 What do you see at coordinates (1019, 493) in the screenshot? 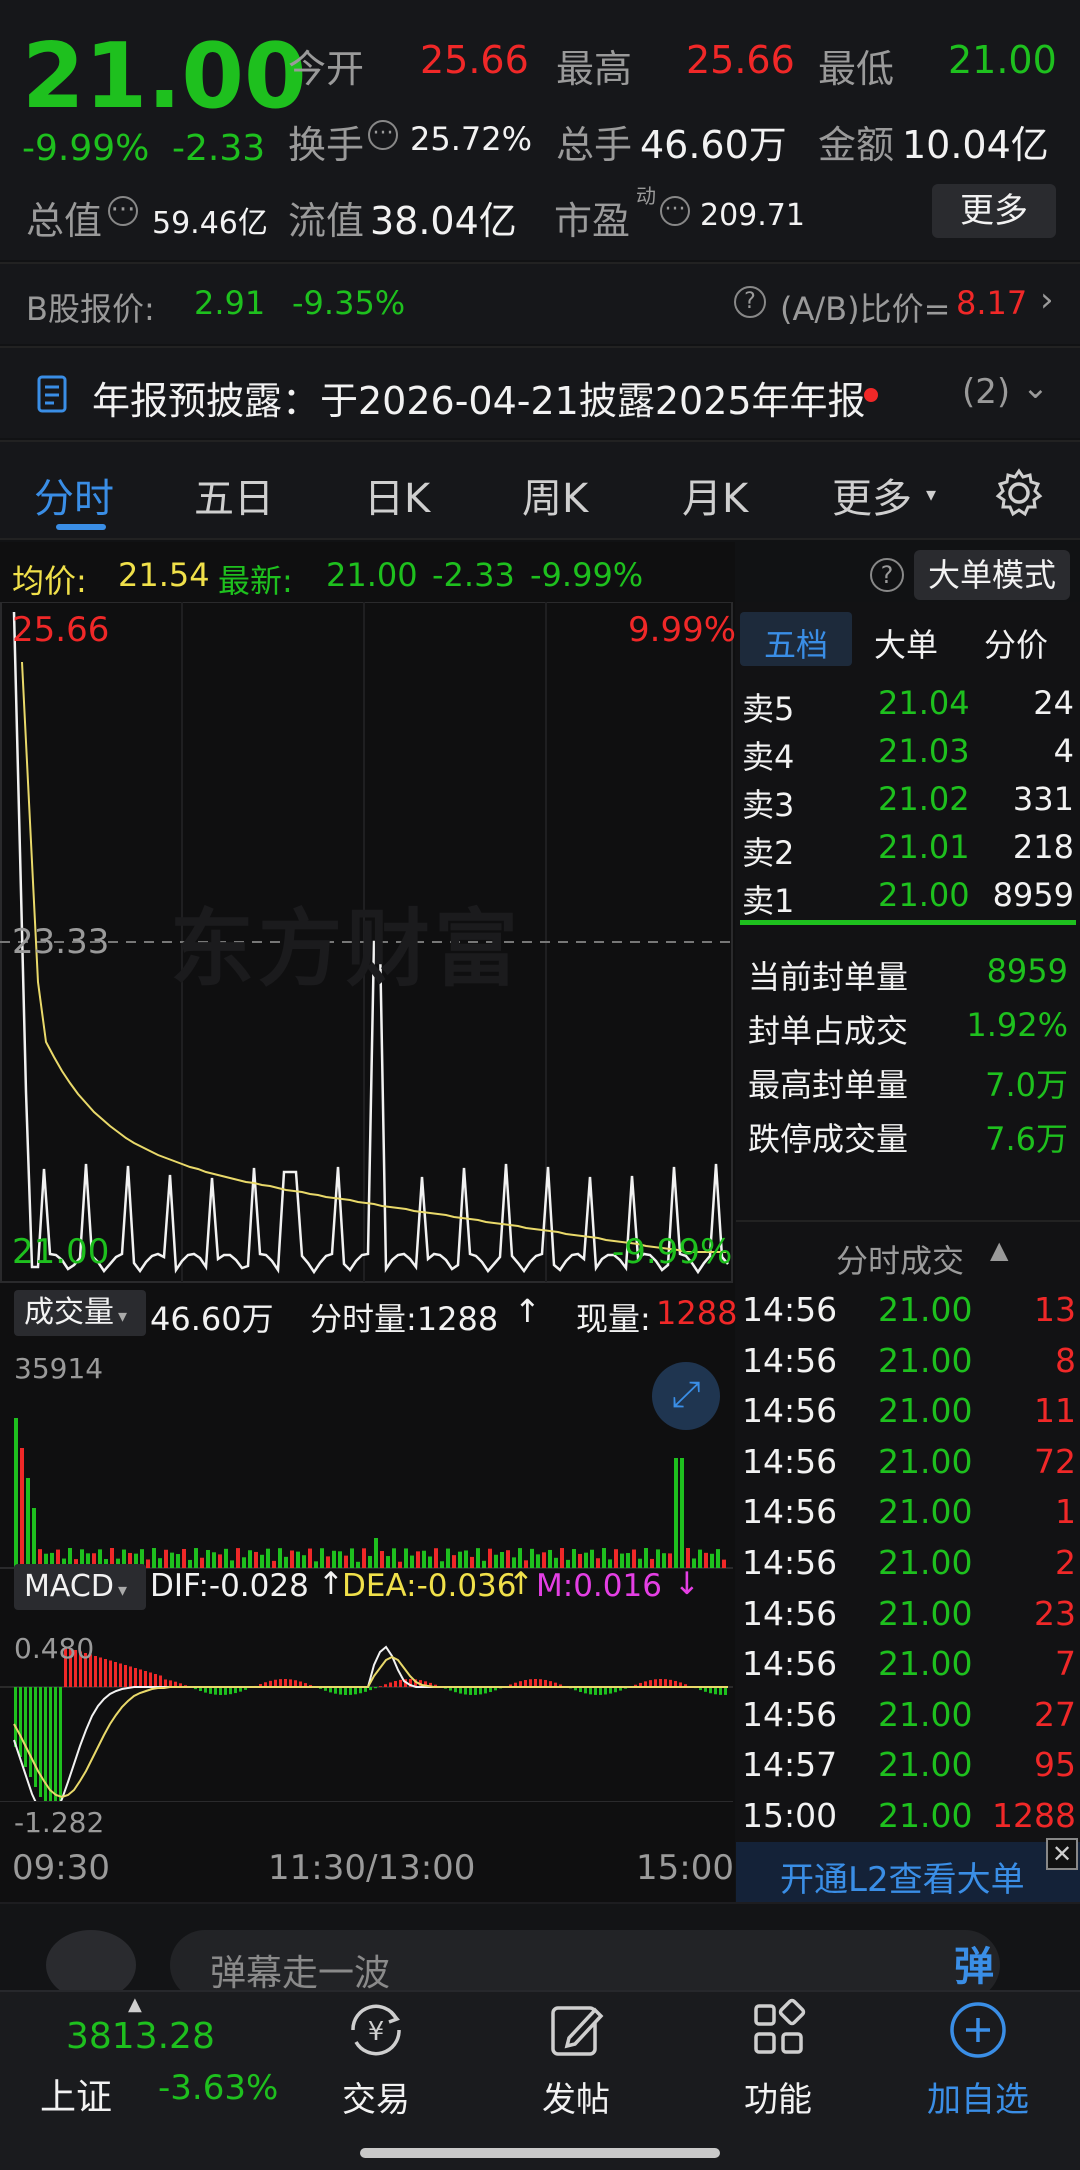
I see `gear-icon` at bounding box center [1019, 493].